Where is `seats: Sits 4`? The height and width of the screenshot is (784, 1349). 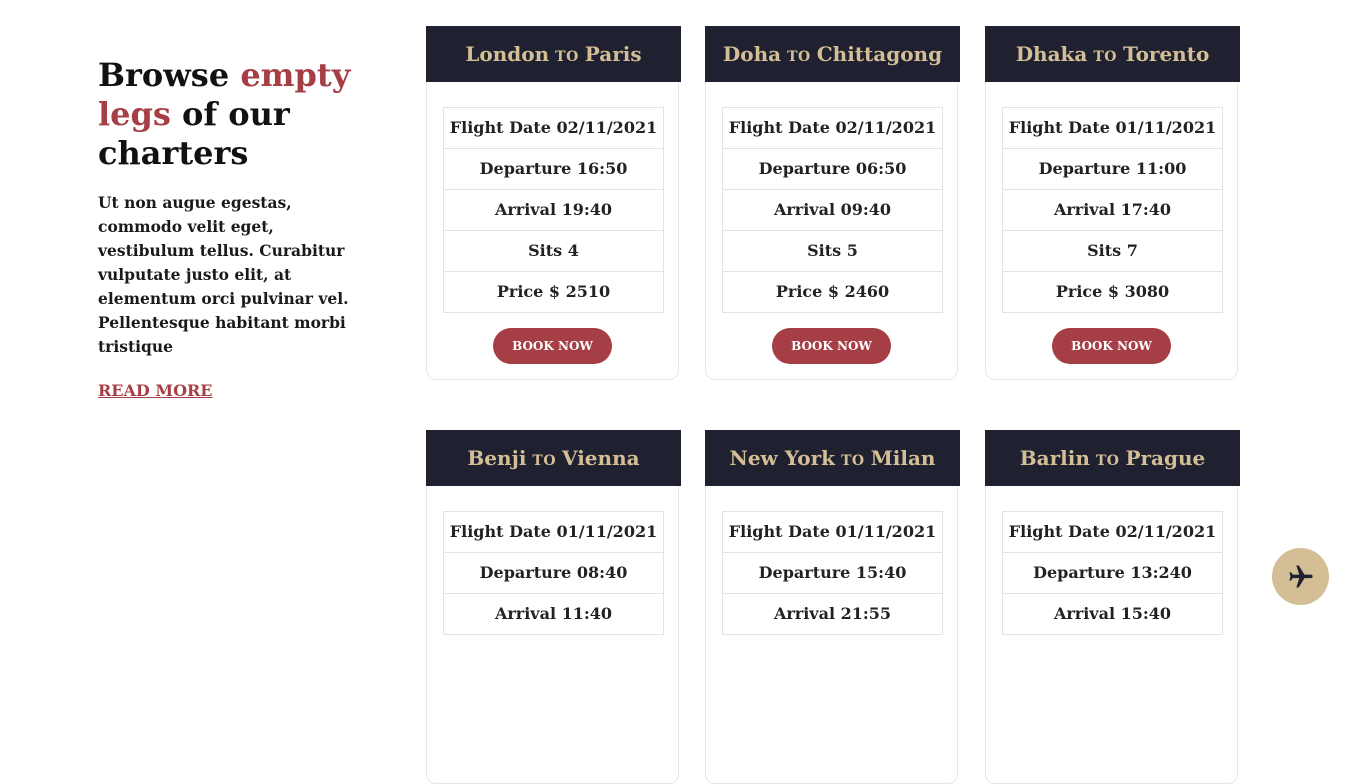
seats: Sits 4 is located at coordinates (553, 251).